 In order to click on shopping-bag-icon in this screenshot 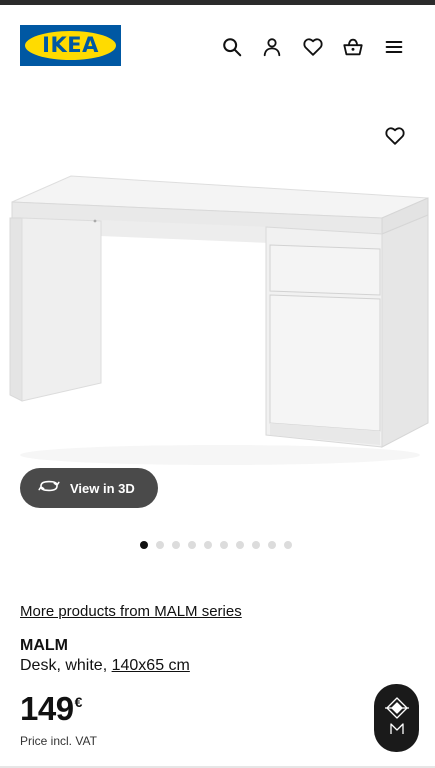, I will do `click(353, 47)`.